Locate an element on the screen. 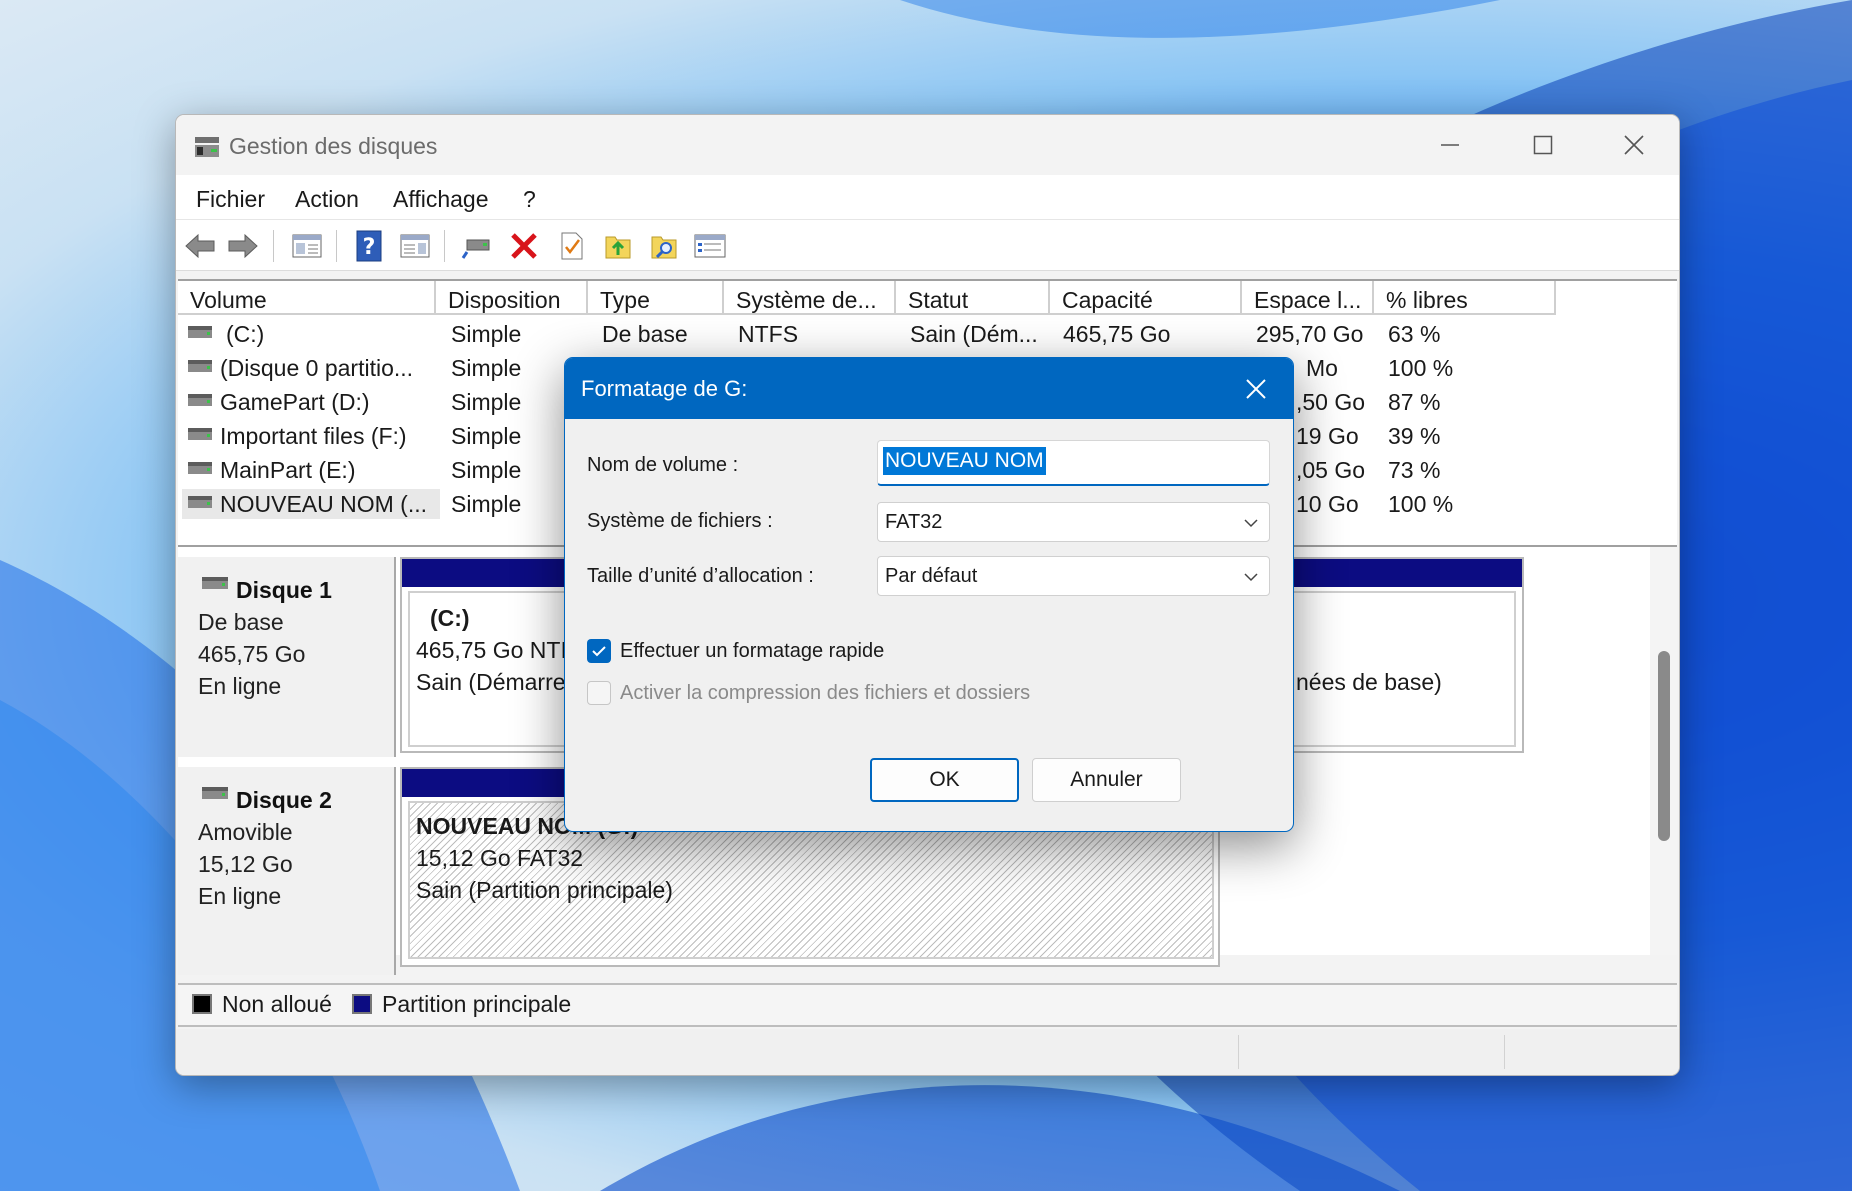  volume-type: De base is located at coordinates (645, 334).